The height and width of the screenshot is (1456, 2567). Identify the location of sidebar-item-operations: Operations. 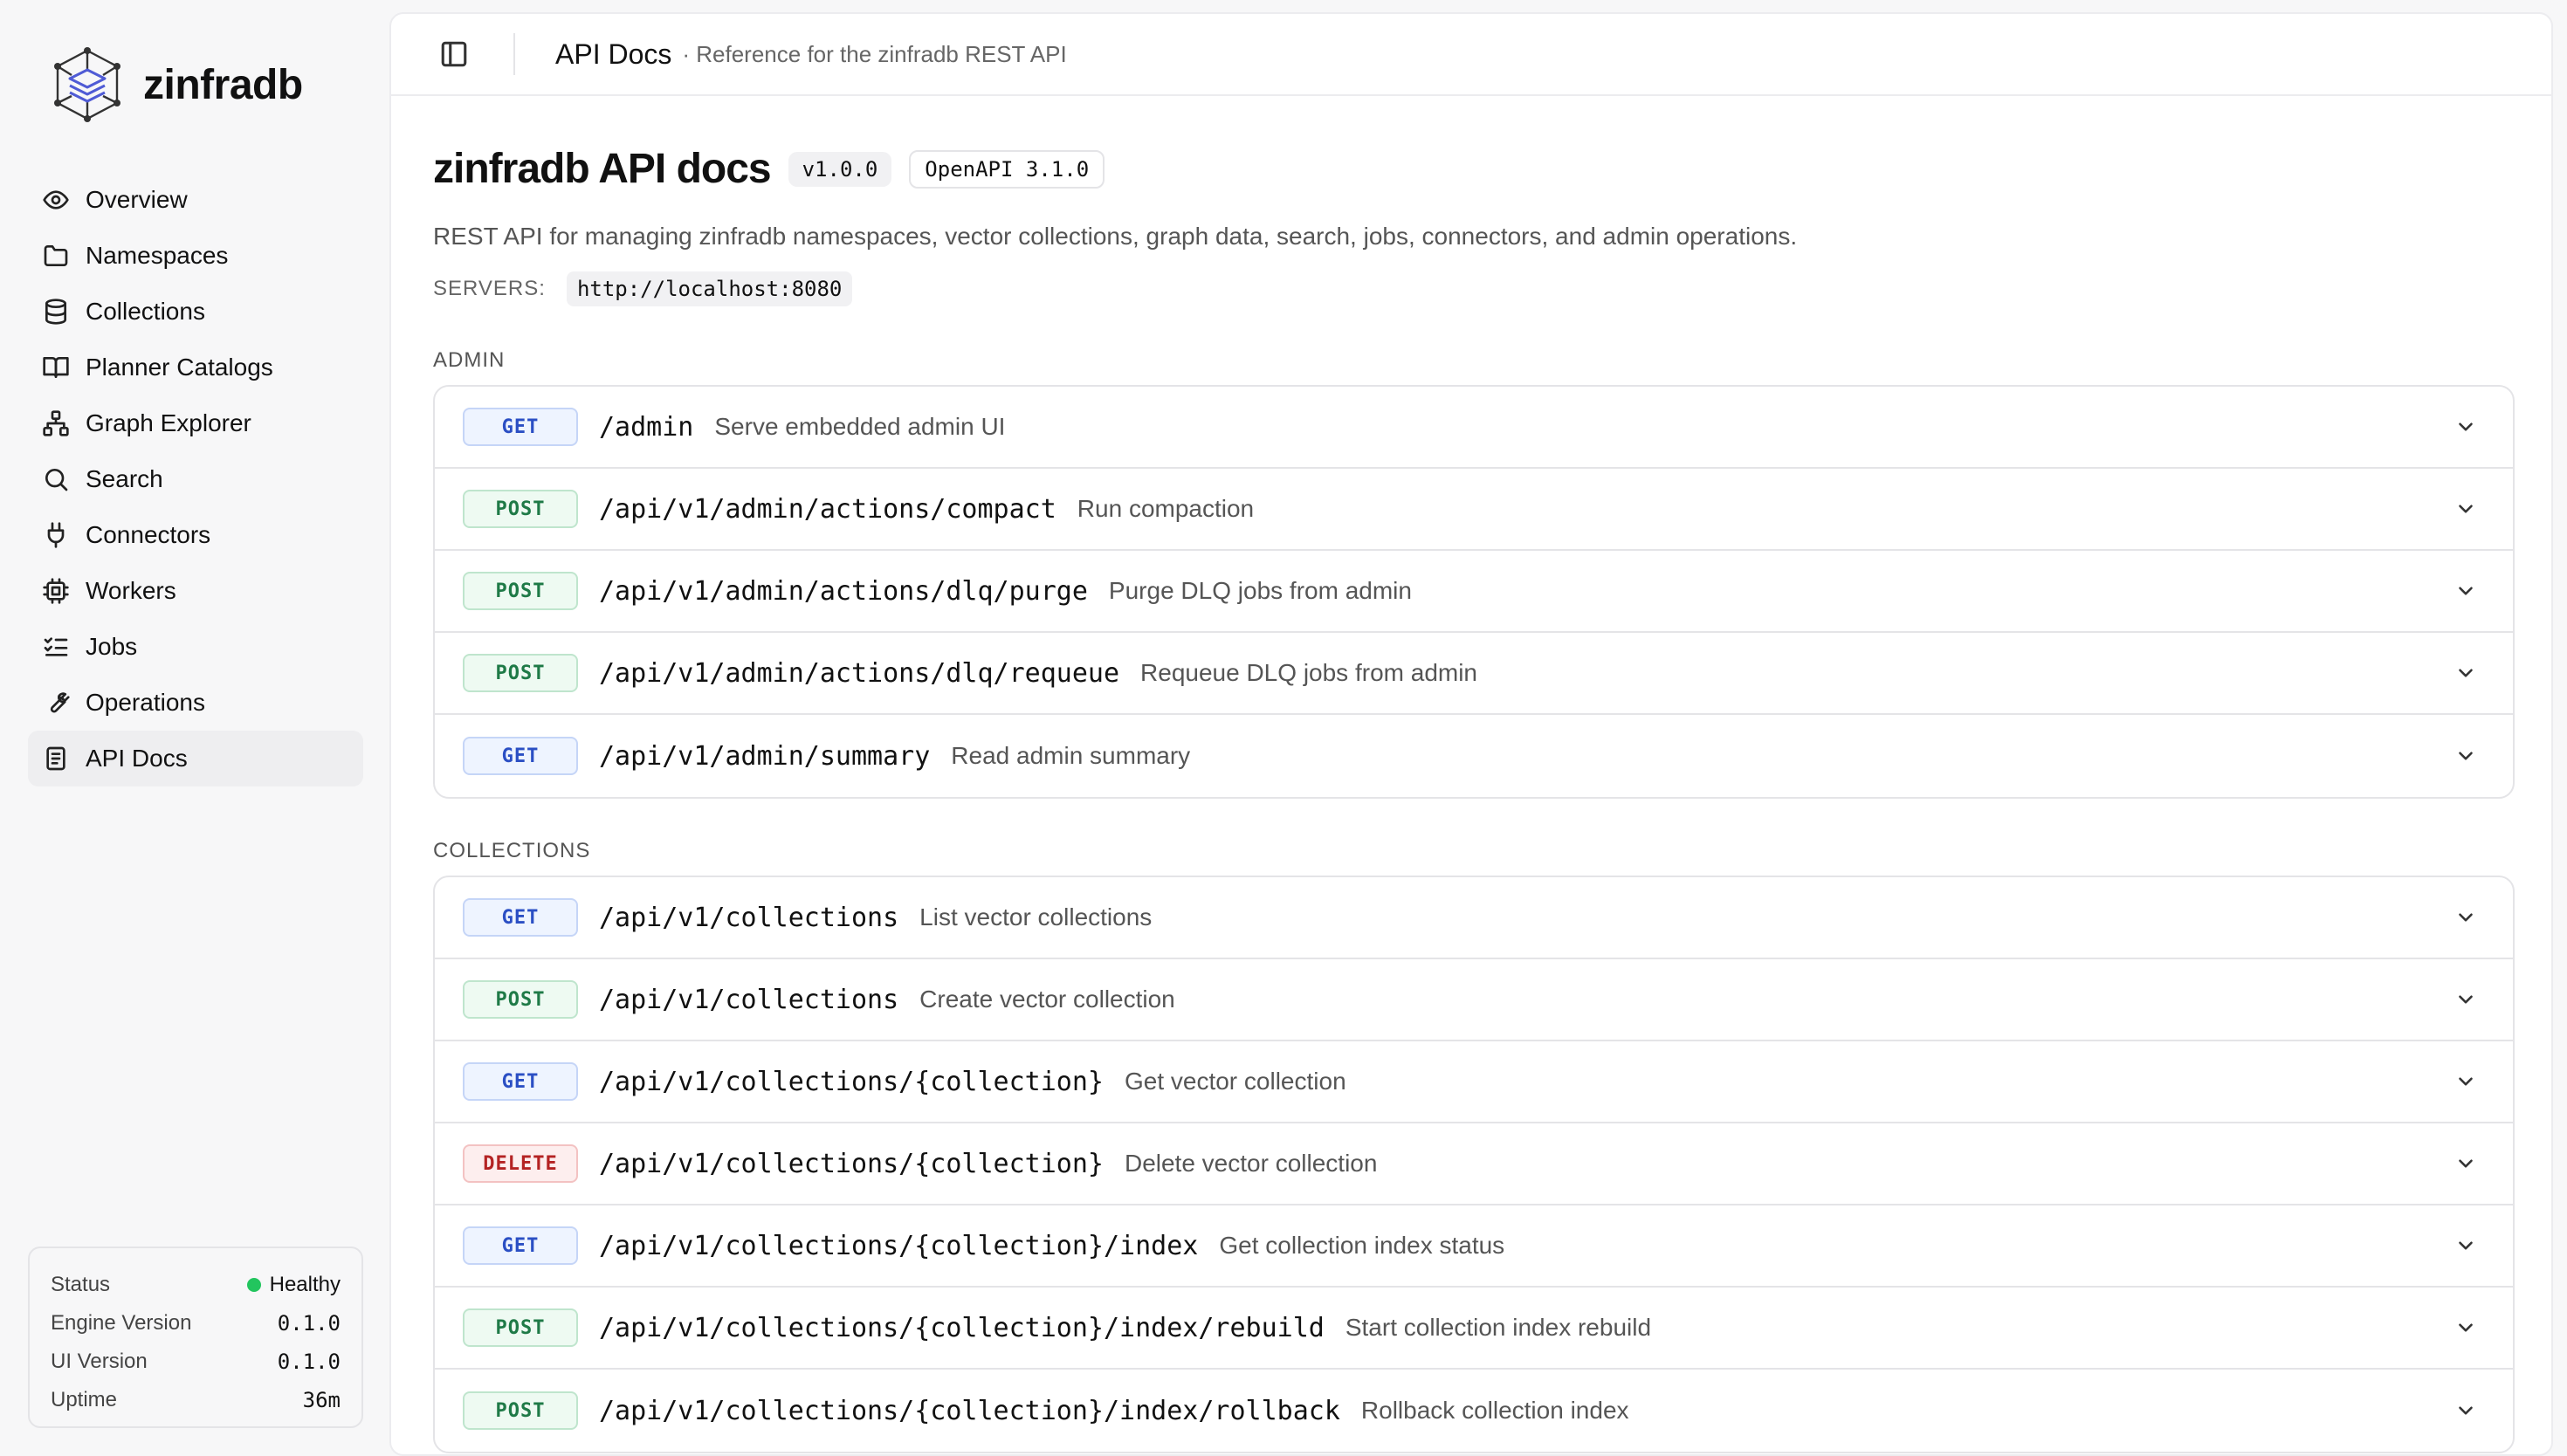
(195, 703).